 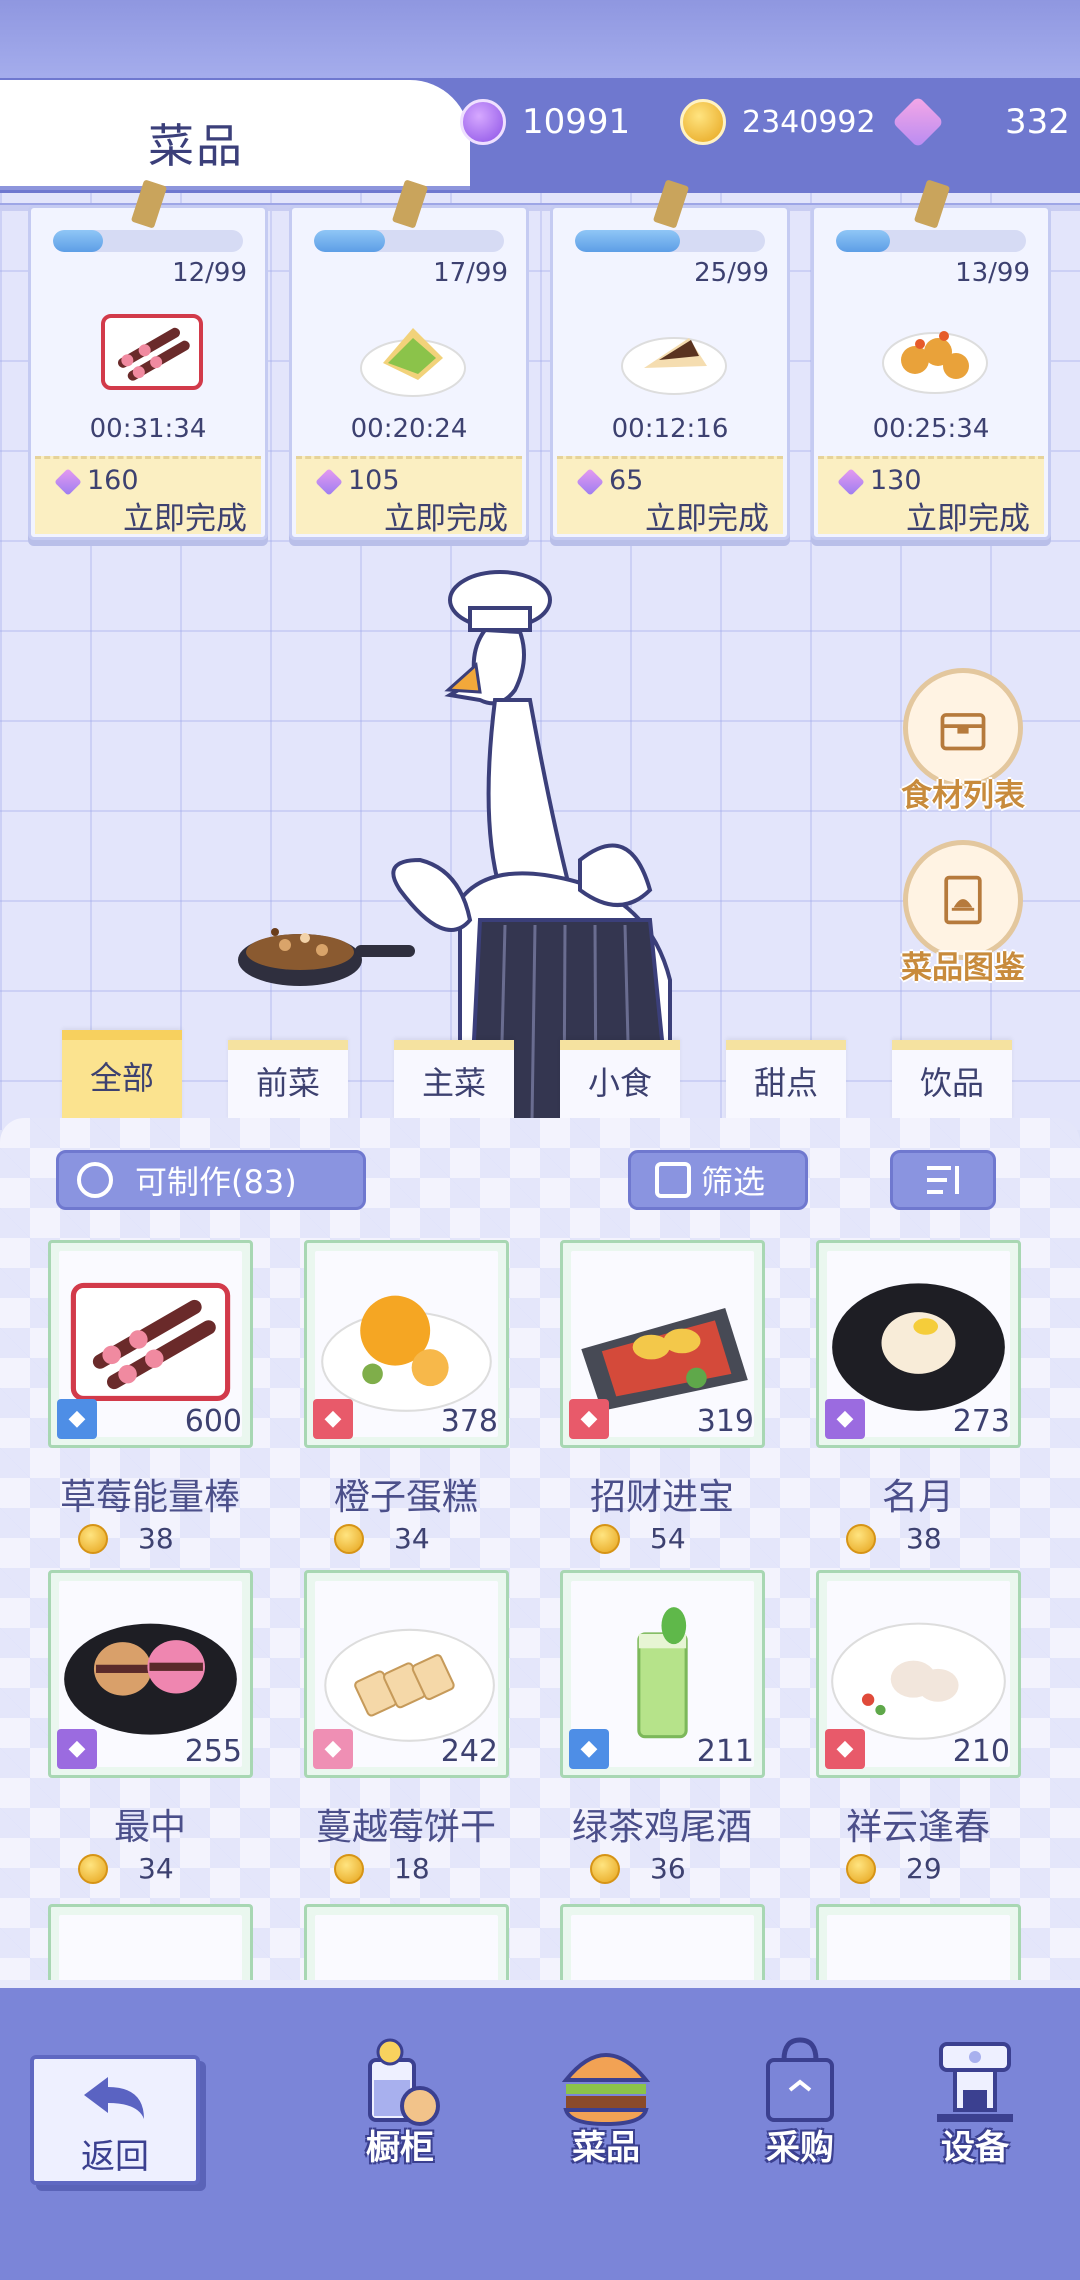 I want to click on dish-stock-count: 211, so click(x=725, y=1751).